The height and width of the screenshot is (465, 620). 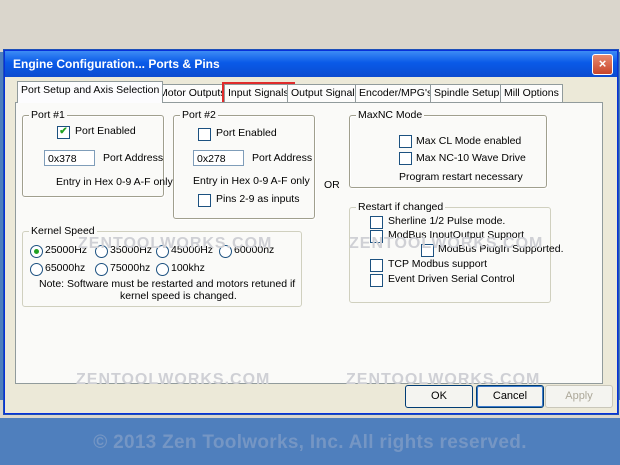 What do you see at coordinates (258, 93) in the screenshot?
I see `tab-input-signals: Input Signals` at bounding box center [258, 93].